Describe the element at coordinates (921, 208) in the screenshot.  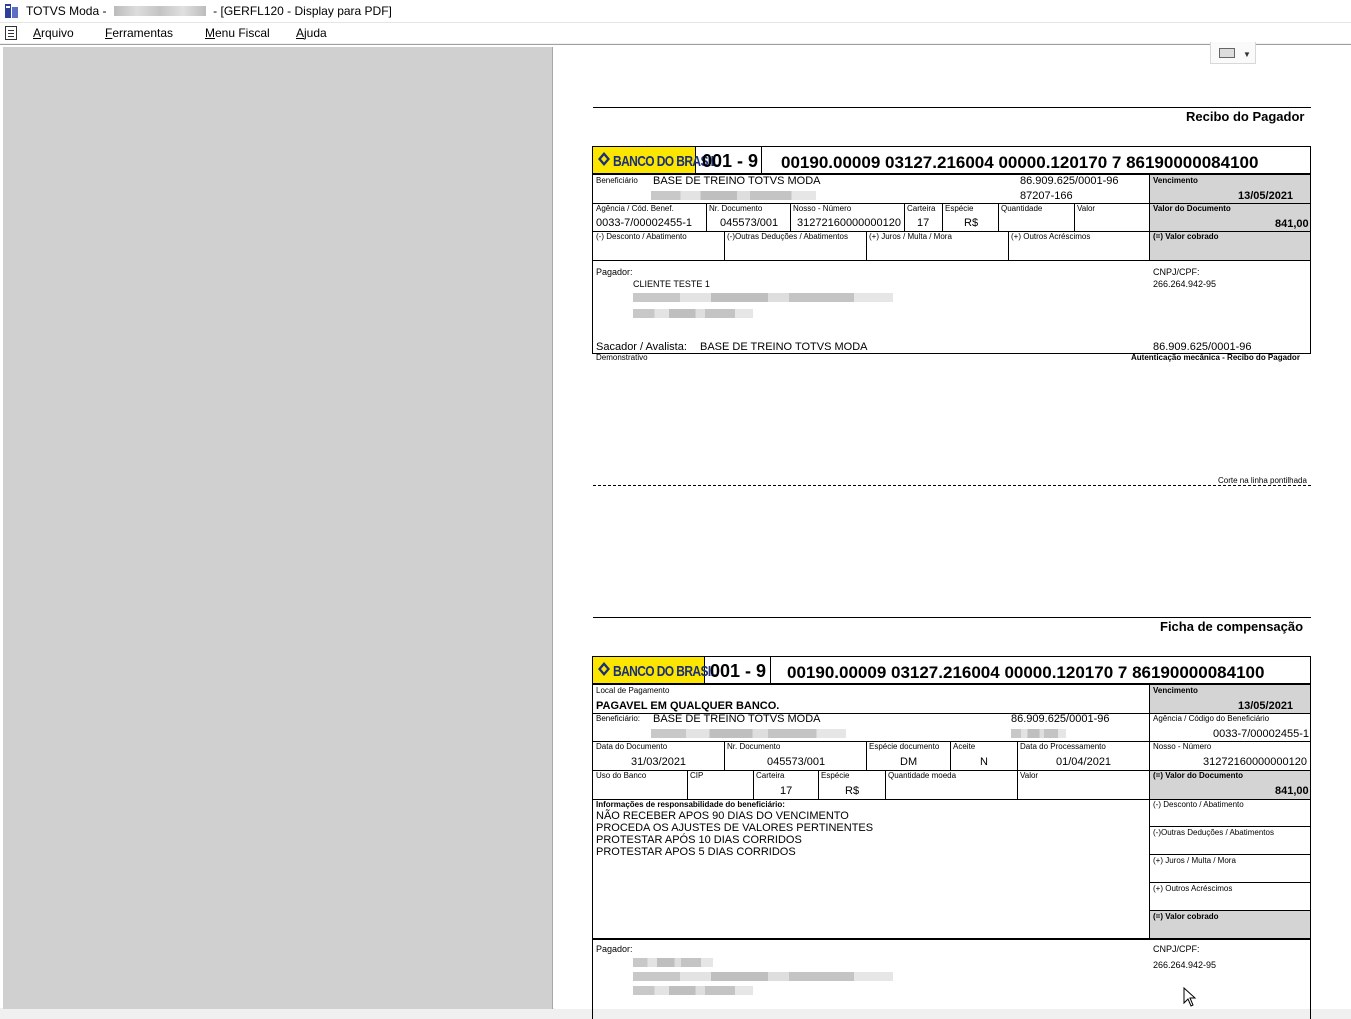
I see `carteira-label: Carteira` at that location.